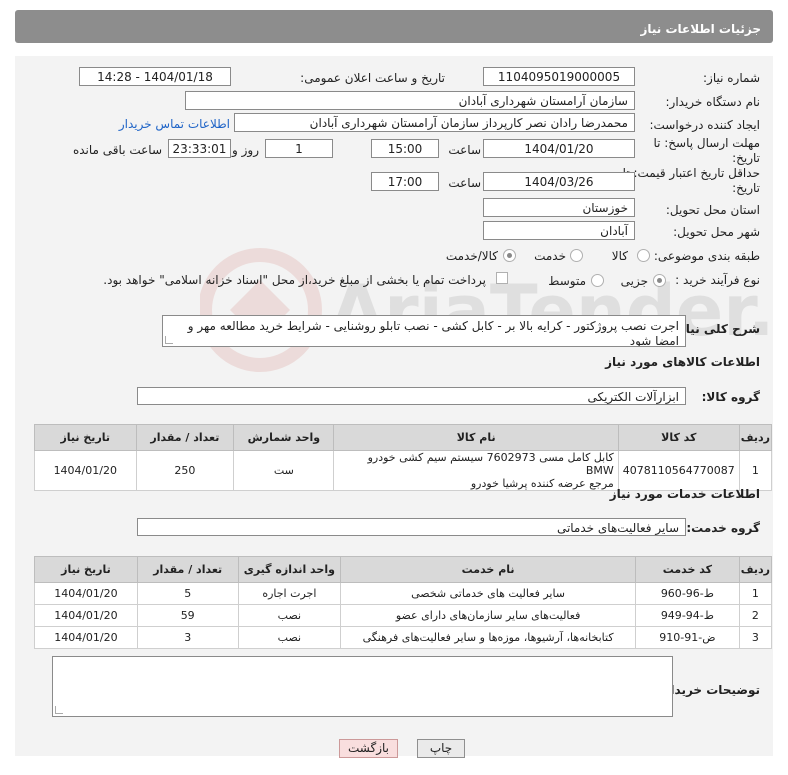 Image resolution: width=788 pixels, height=775 pixels. I want to click on process-radio-medium, so click(597, 280).